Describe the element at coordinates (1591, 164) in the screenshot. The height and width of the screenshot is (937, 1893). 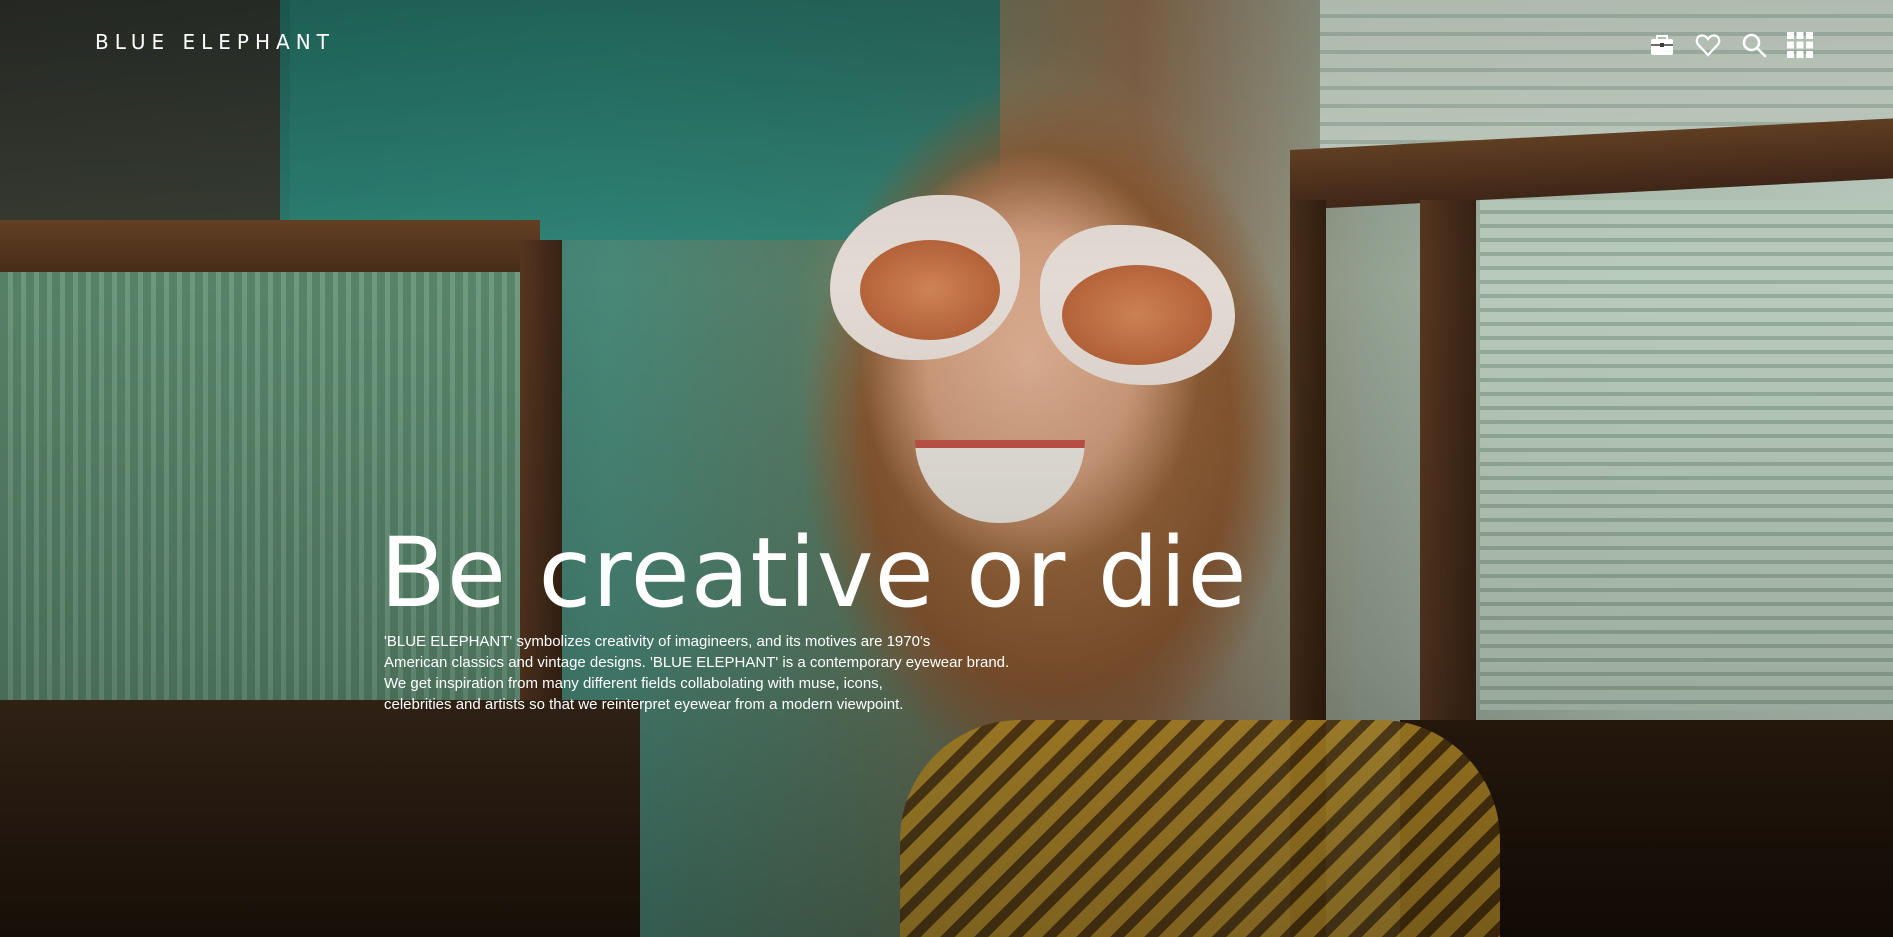
I see `background-wood-beam-right` at that location.